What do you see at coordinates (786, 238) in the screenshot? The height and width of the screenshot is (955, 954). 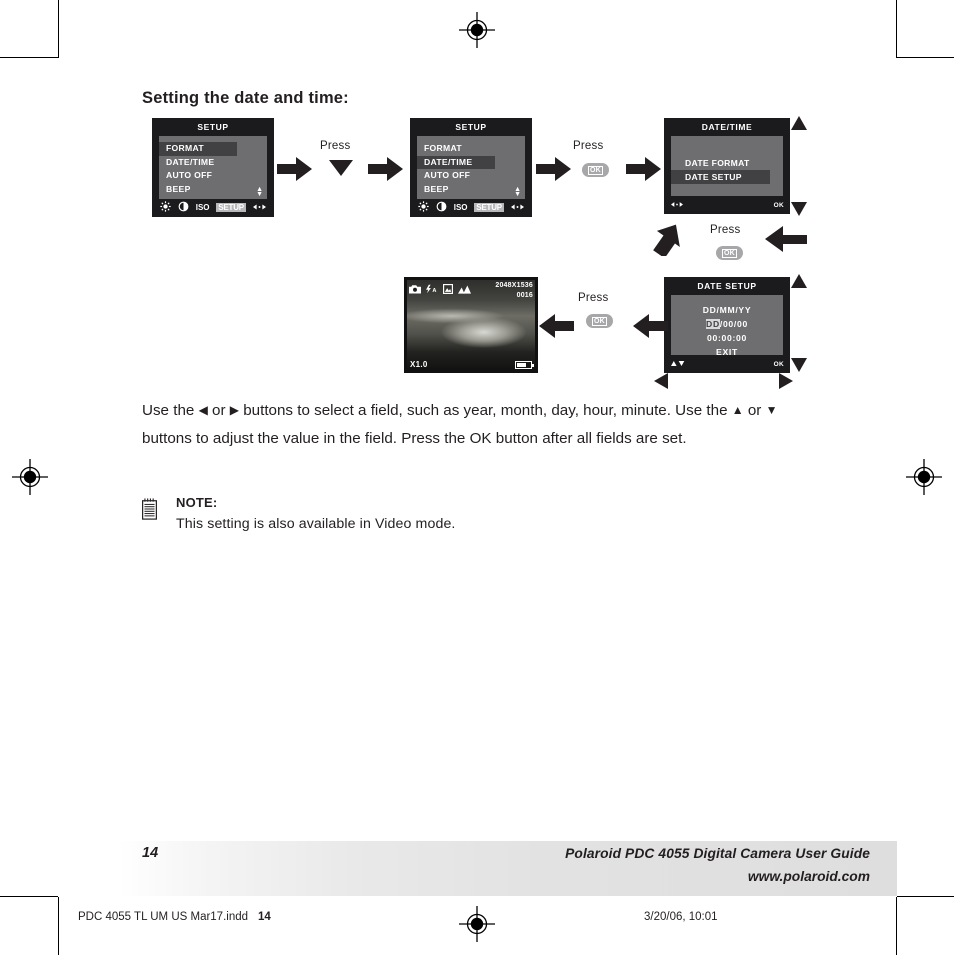 I see `flow-arrow-bent-left` at bounding box center [786, 238].